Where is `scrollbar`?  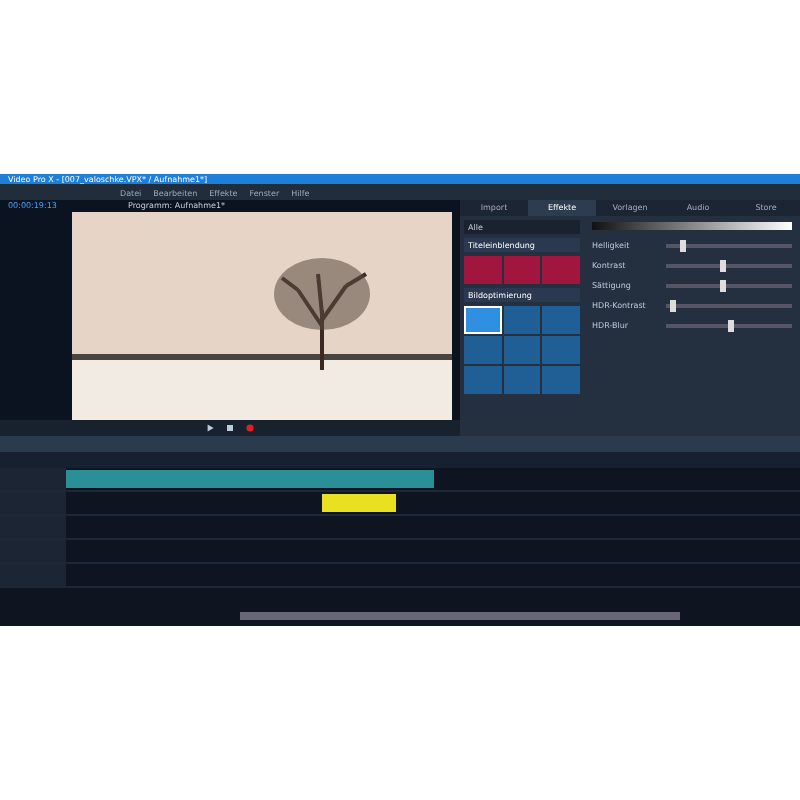
scrollbar is located at coordinates (460, 616).